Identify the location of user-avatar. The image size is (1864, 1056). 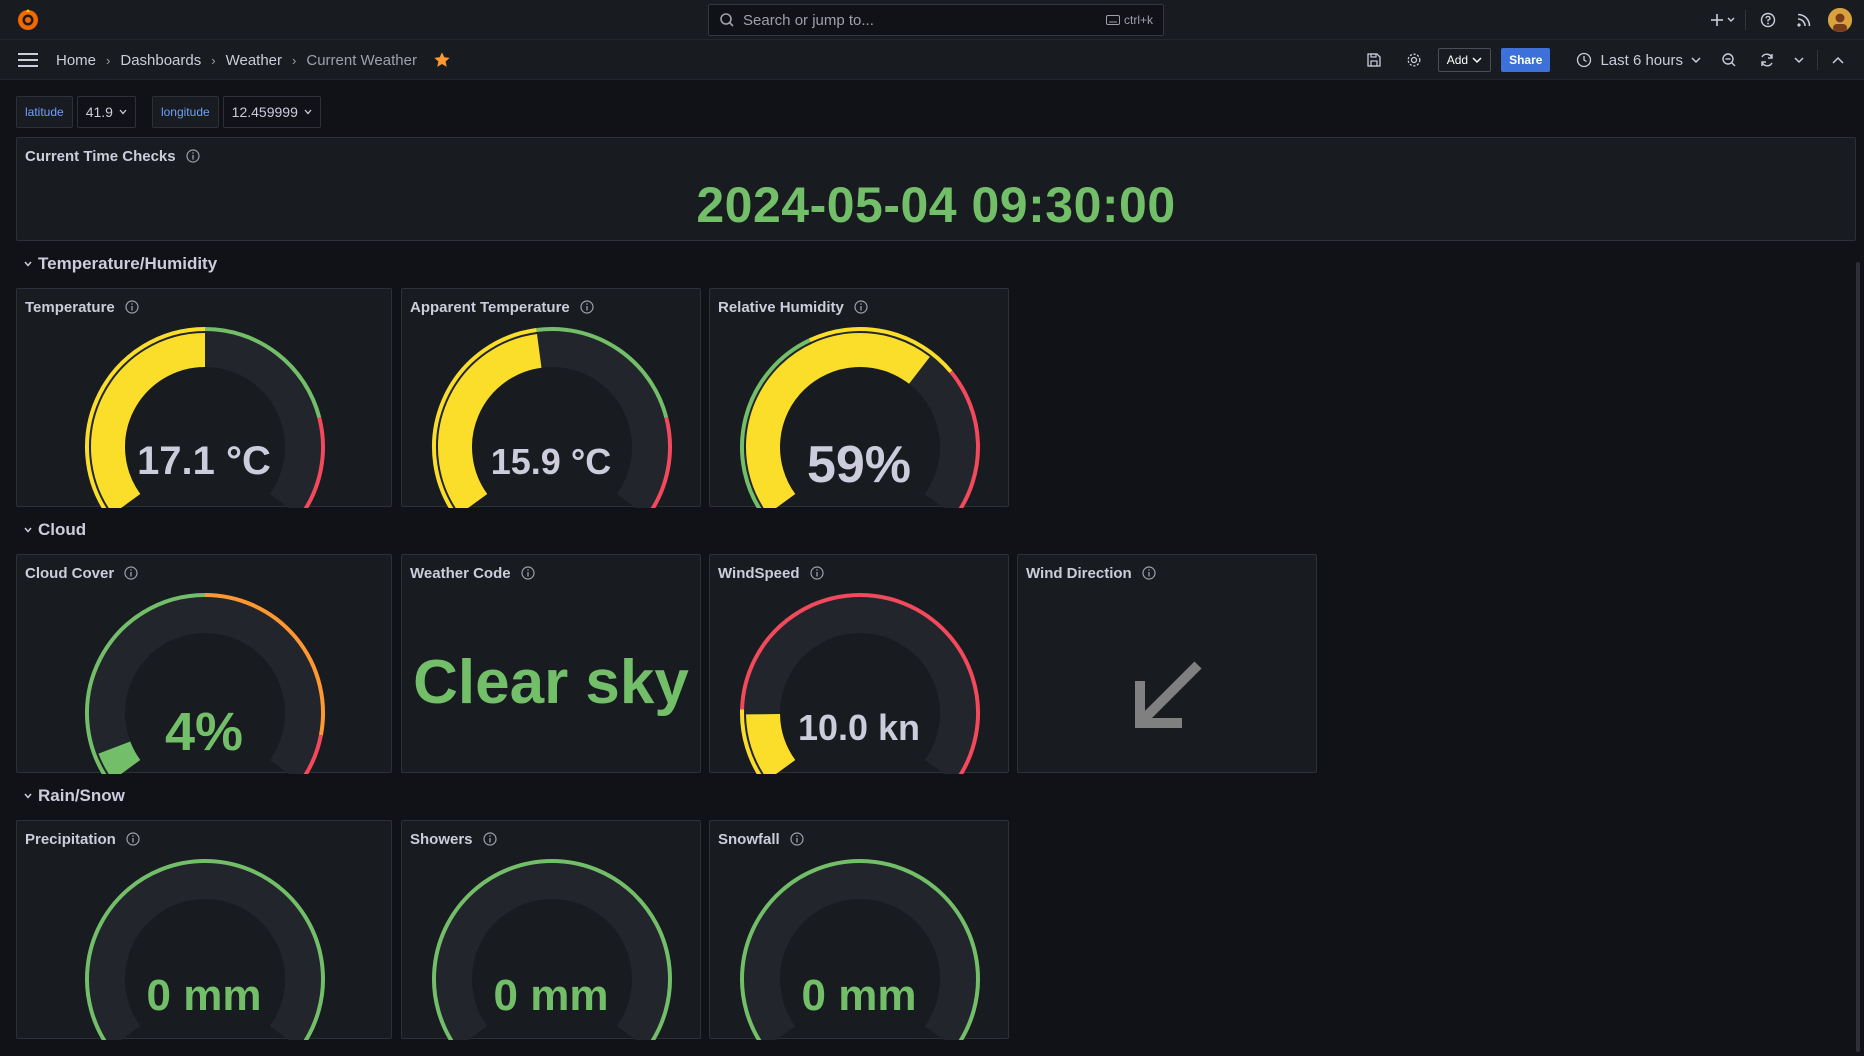
(1840, 20).